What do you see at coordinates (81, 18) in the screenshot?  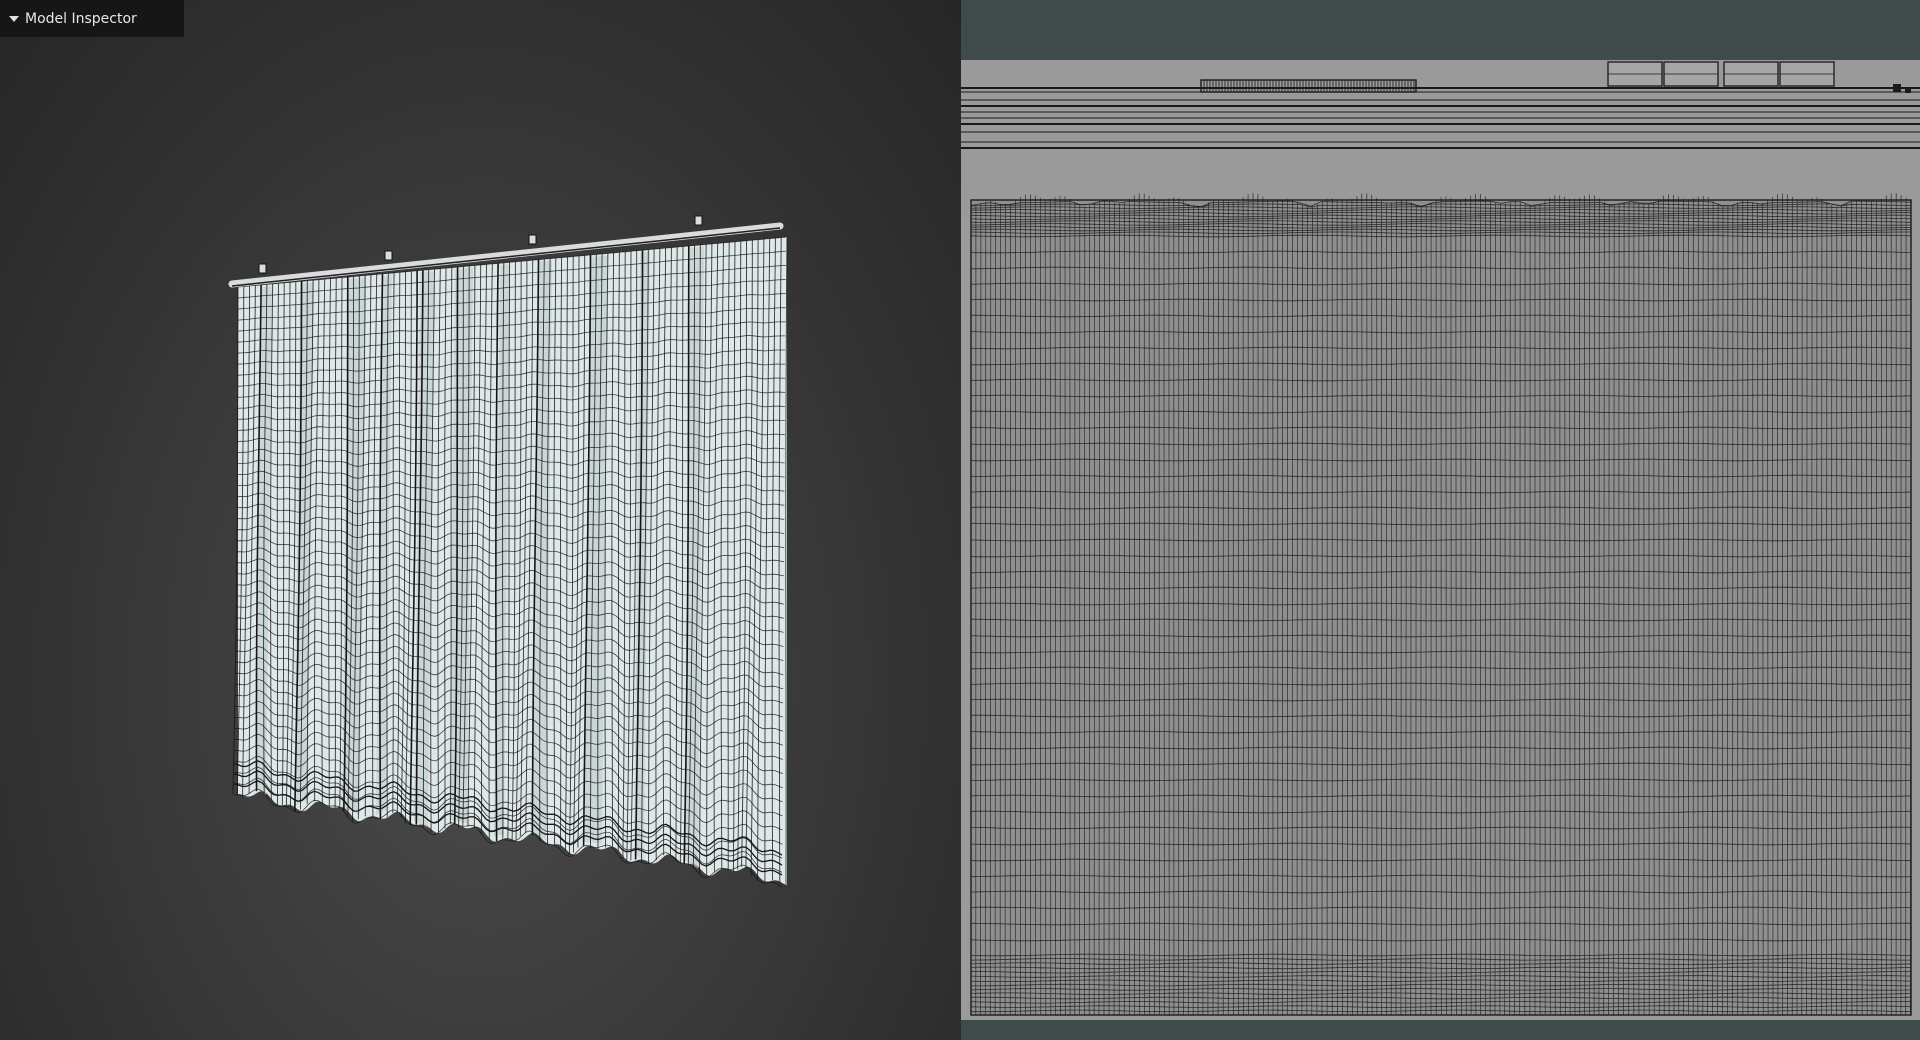 I see `model-inspector-title: Model Inspector` at bounding box center [81, 18].